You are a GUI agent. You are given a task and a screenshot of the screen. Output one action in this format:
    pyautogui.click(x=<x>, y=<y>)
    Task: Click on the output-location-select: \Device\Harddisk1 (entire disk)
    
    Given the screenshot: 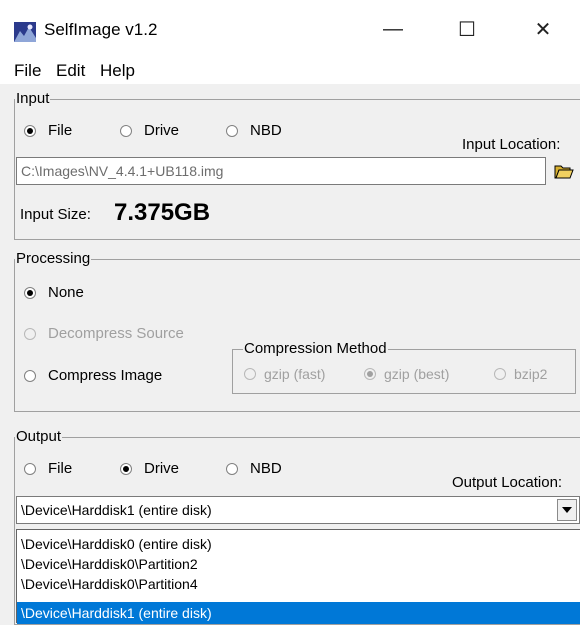 What is the action you would take?
    pyautogui.click(x=298, y=510)
    